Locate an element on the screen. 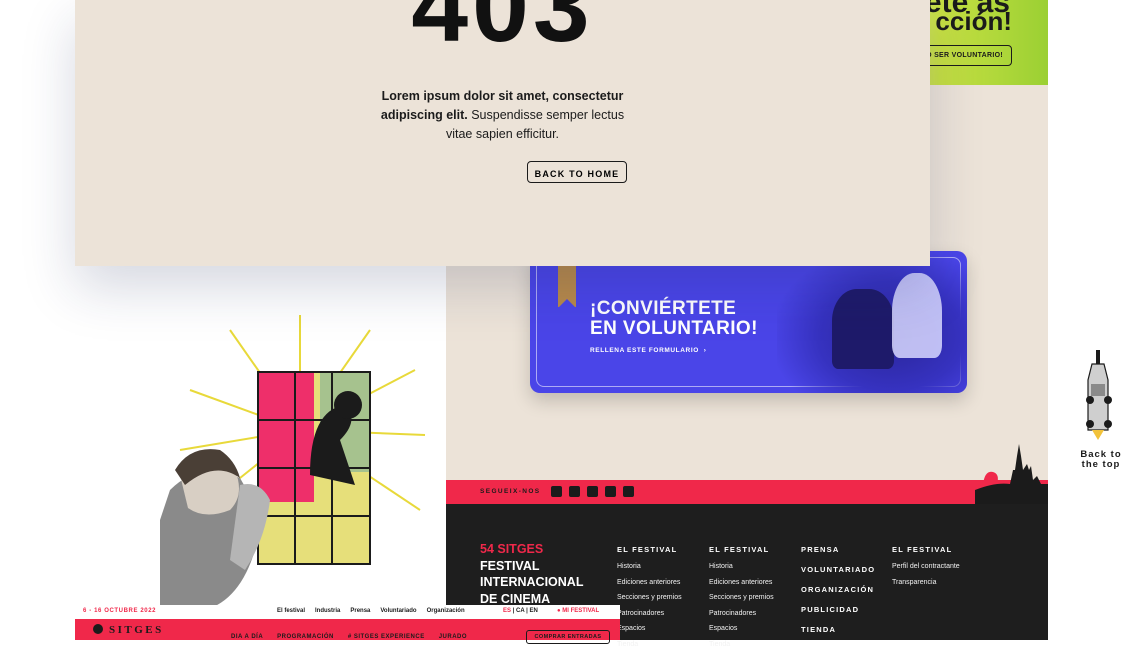  footer-link-voluntariado: VOLUNTARIADO is located at coordinates (840, 569).